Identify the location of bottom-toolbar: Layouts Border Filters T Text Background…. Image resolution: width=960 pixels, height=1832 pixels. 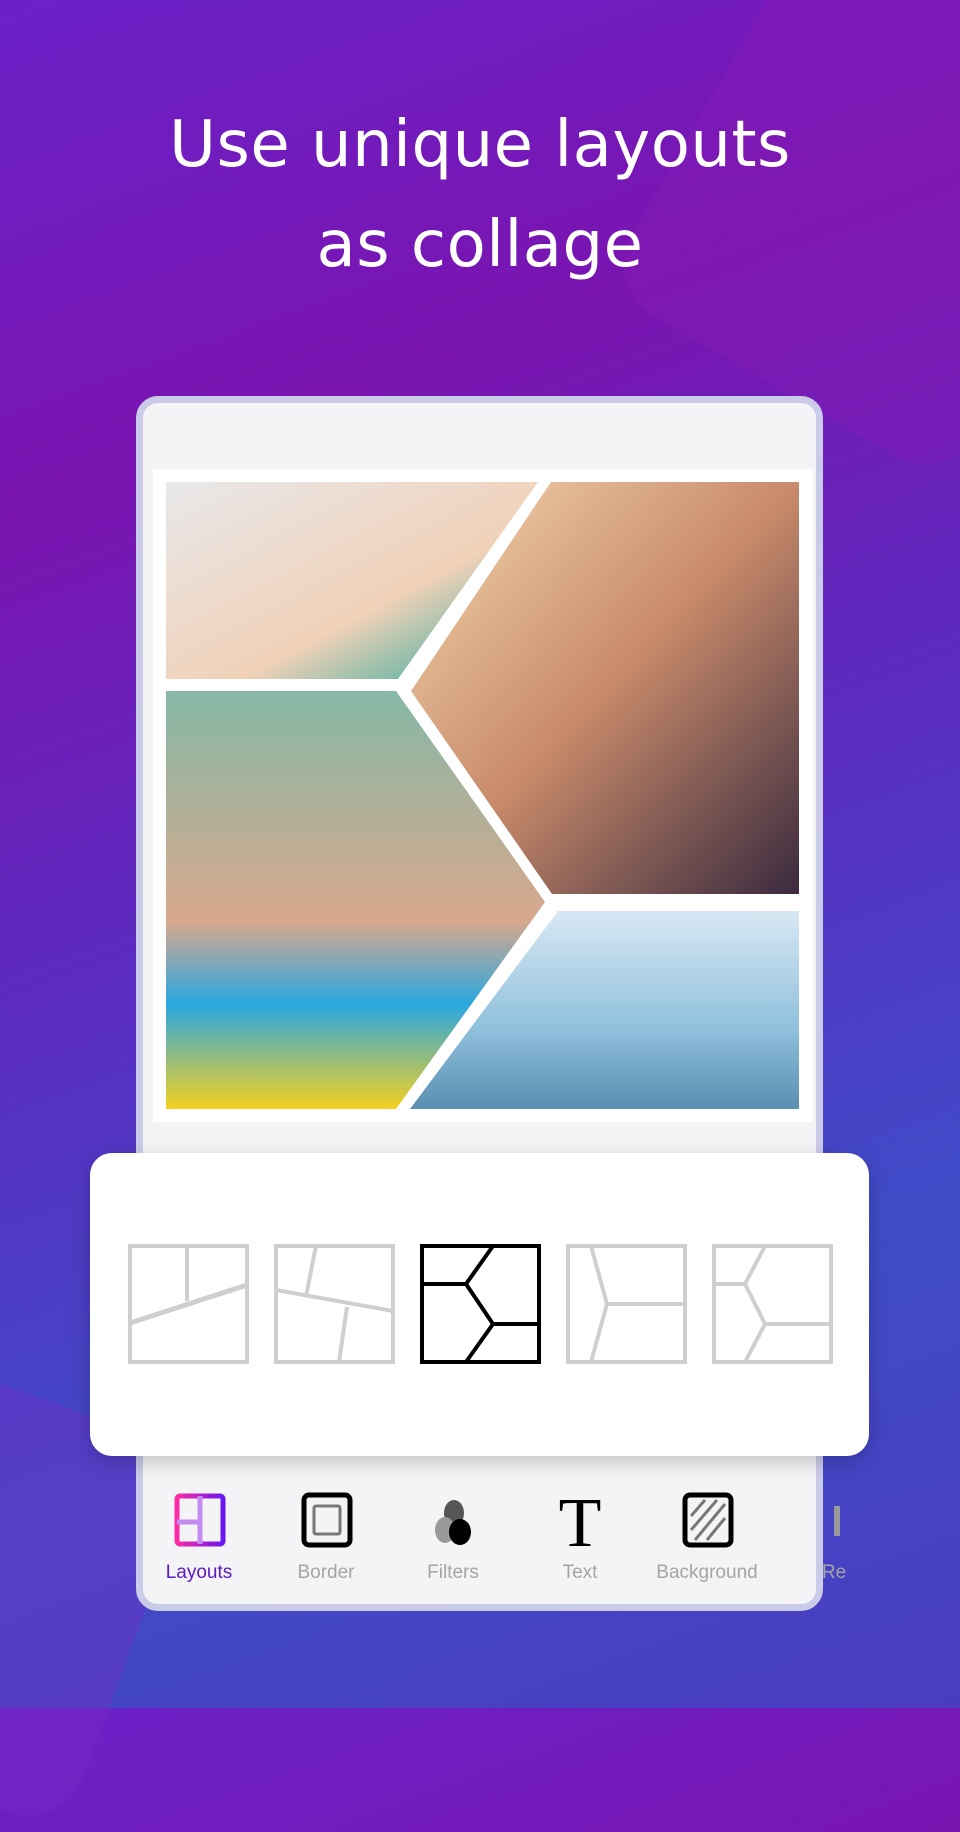
(491, 1550).